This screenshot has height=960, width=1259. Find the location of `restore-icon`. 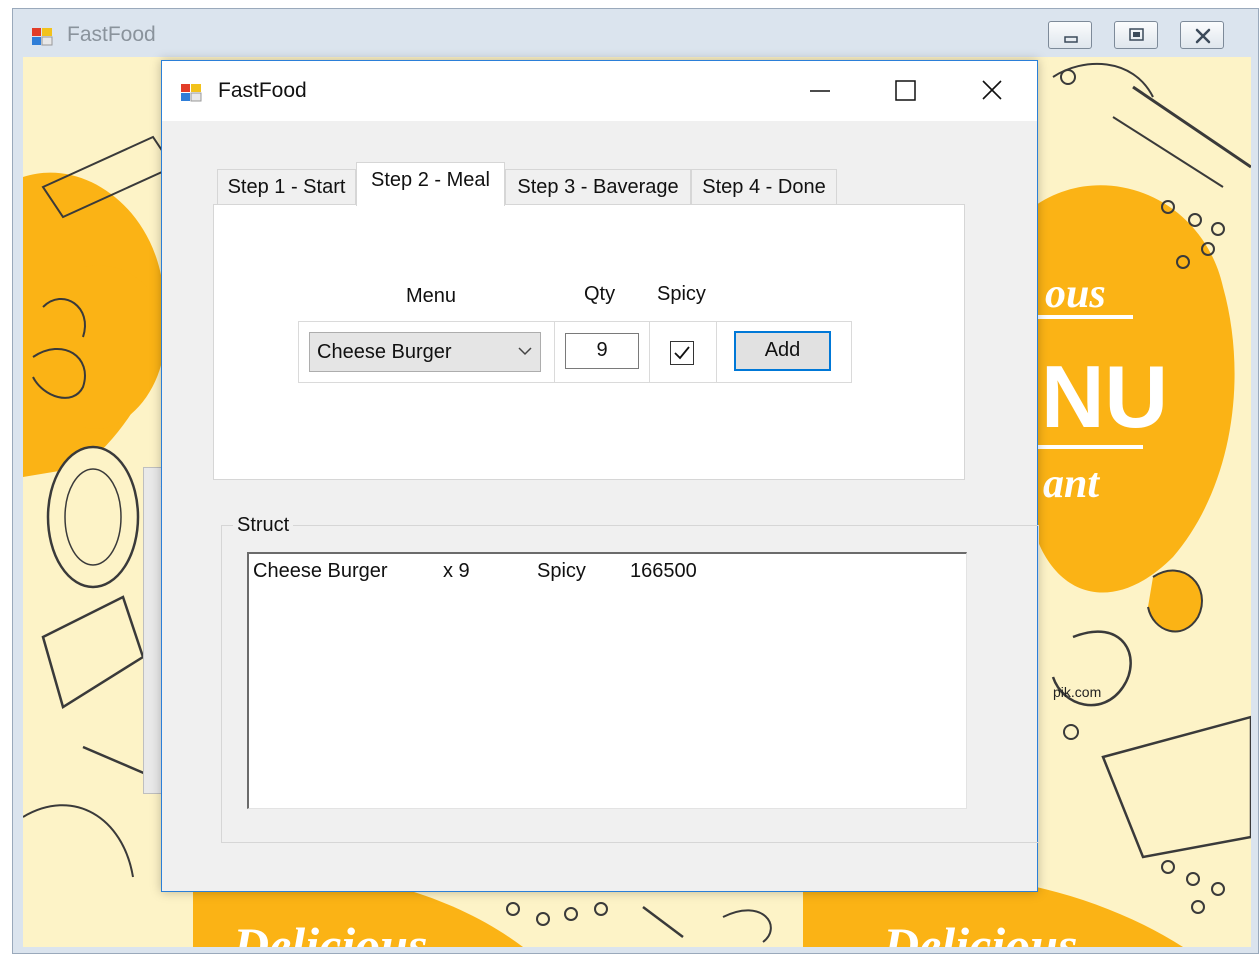

restore-icon is located at coordinates (1136, 34).